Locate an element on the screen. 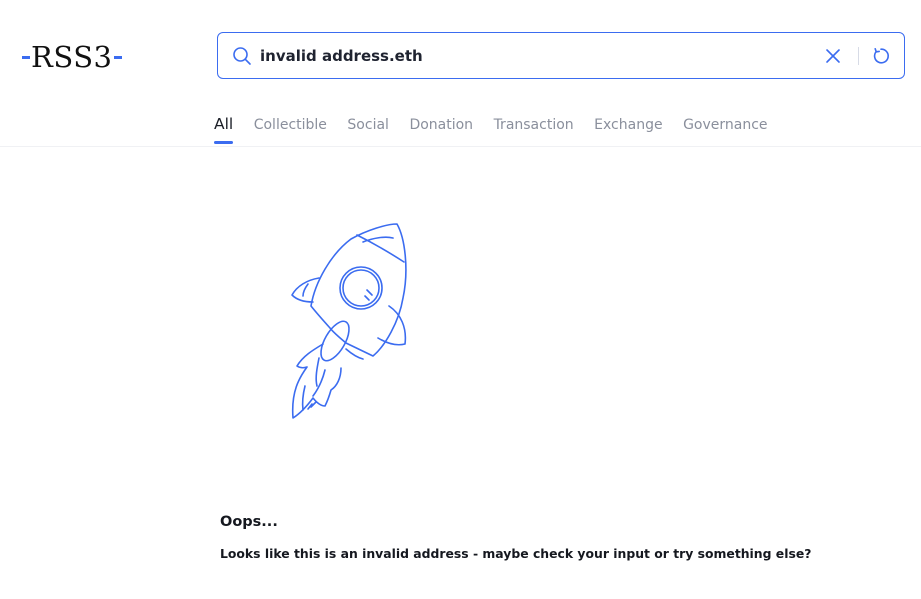 This screenshot has width=921, height=599. refresh-button is located at coordinates (881, 56).